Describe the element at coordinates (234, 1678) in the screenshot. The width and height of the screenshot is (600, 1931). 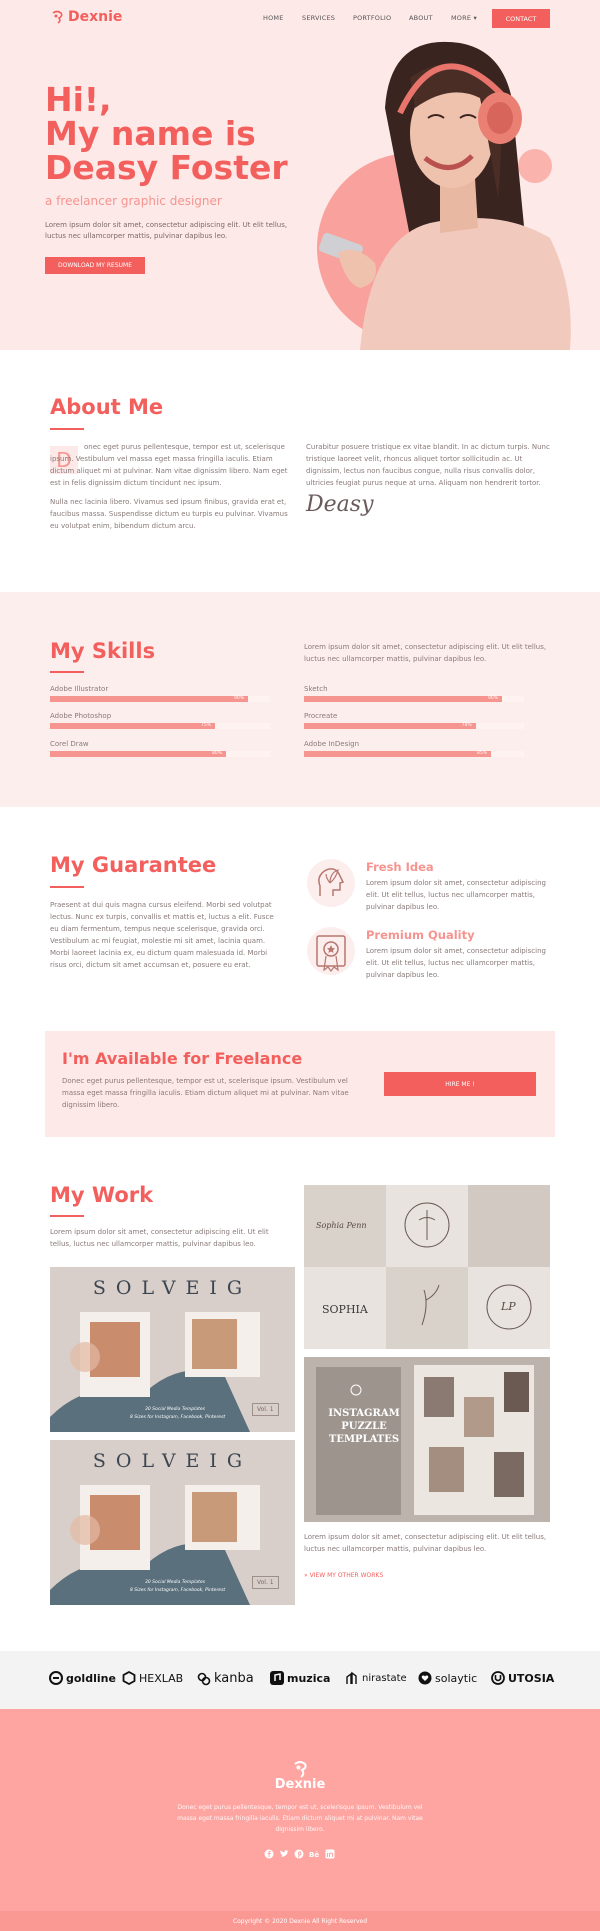
I see `brand-name: kanba` at that location.